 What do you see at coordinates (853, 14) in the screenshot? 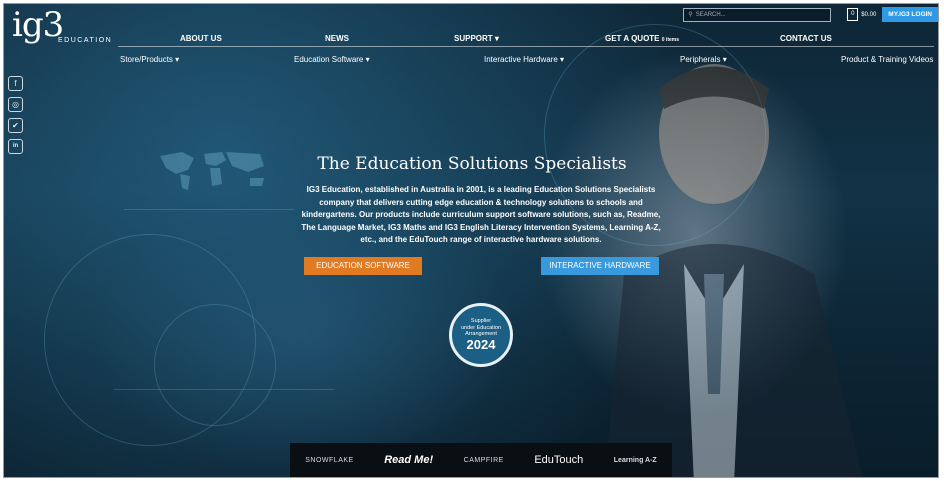
I see `cart-icon: 0` at bounding box center [853, 14].